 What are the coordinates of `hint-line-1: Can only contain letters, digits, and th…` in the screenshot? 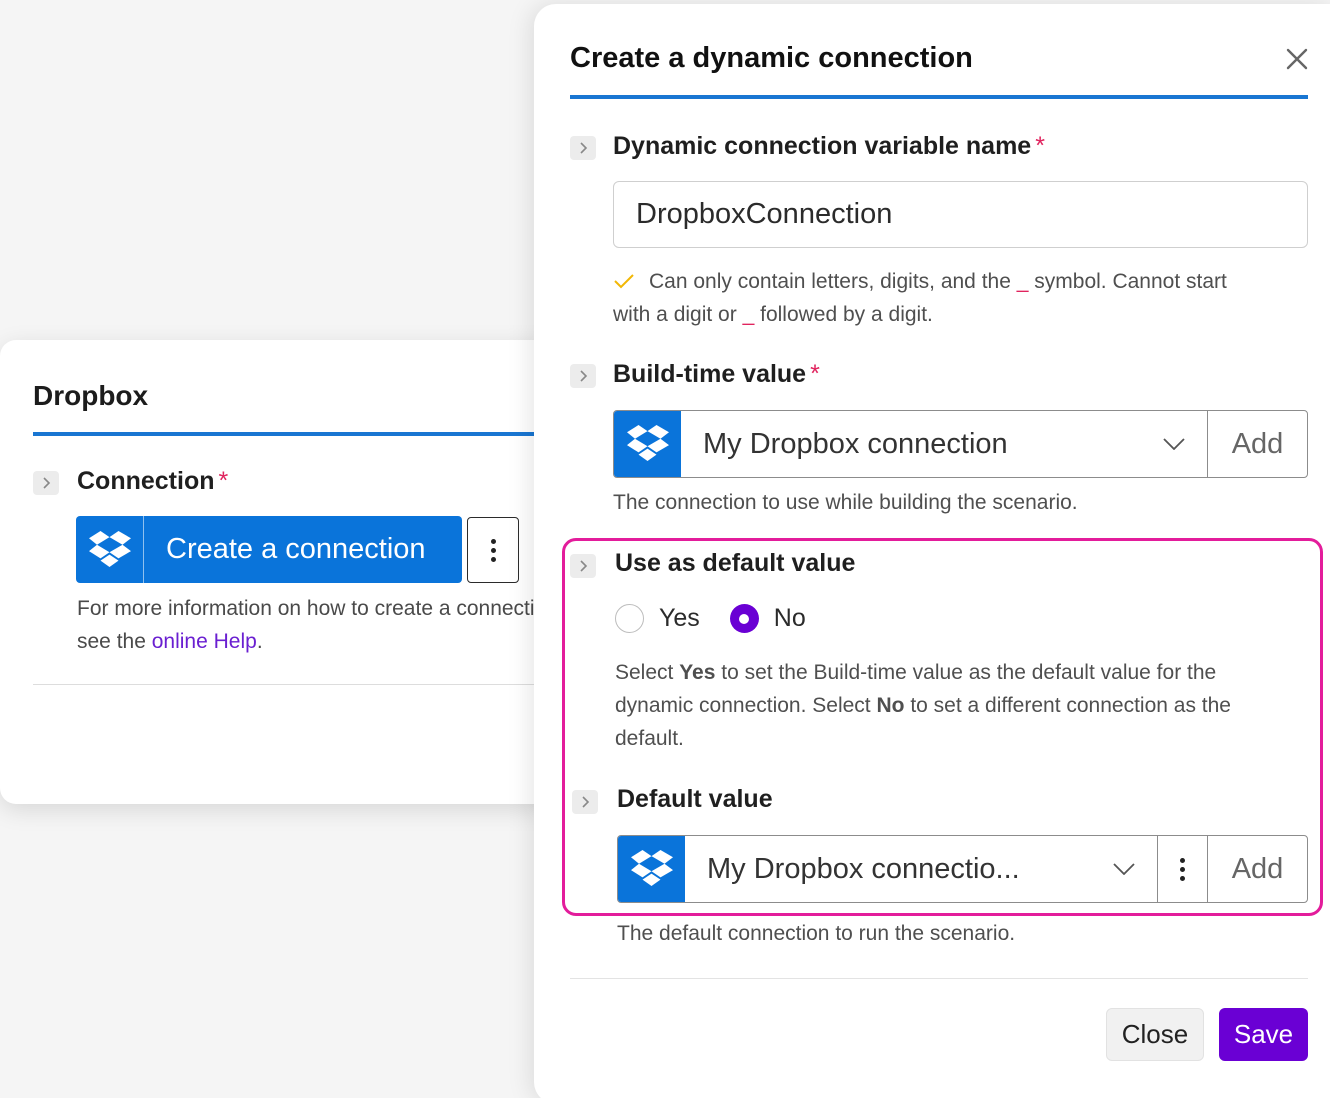 It's located at (963, 281).